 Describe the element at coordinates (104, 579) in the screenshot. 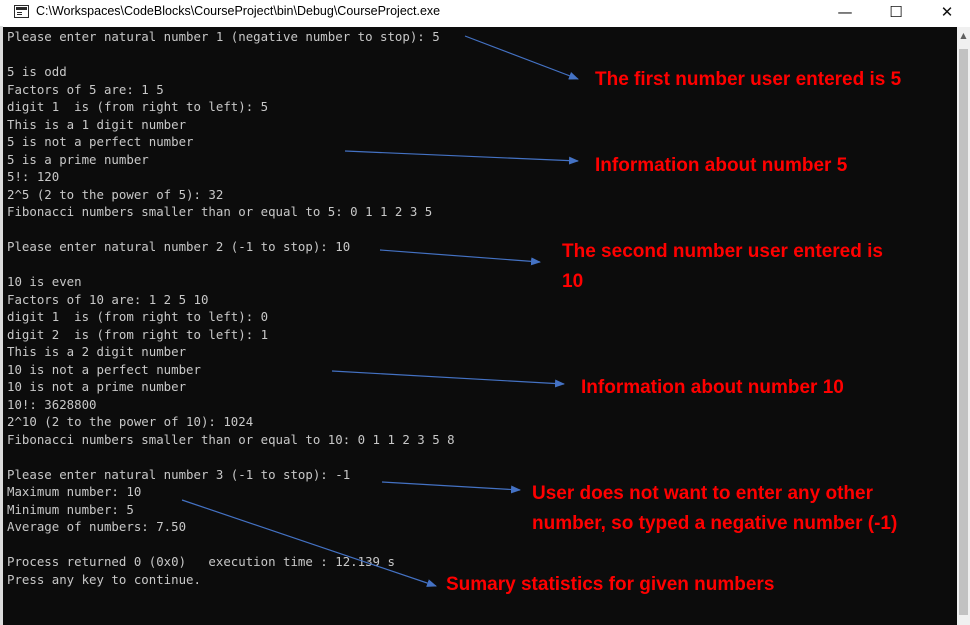

I see `console-line: Press any key to continue.` at that location.